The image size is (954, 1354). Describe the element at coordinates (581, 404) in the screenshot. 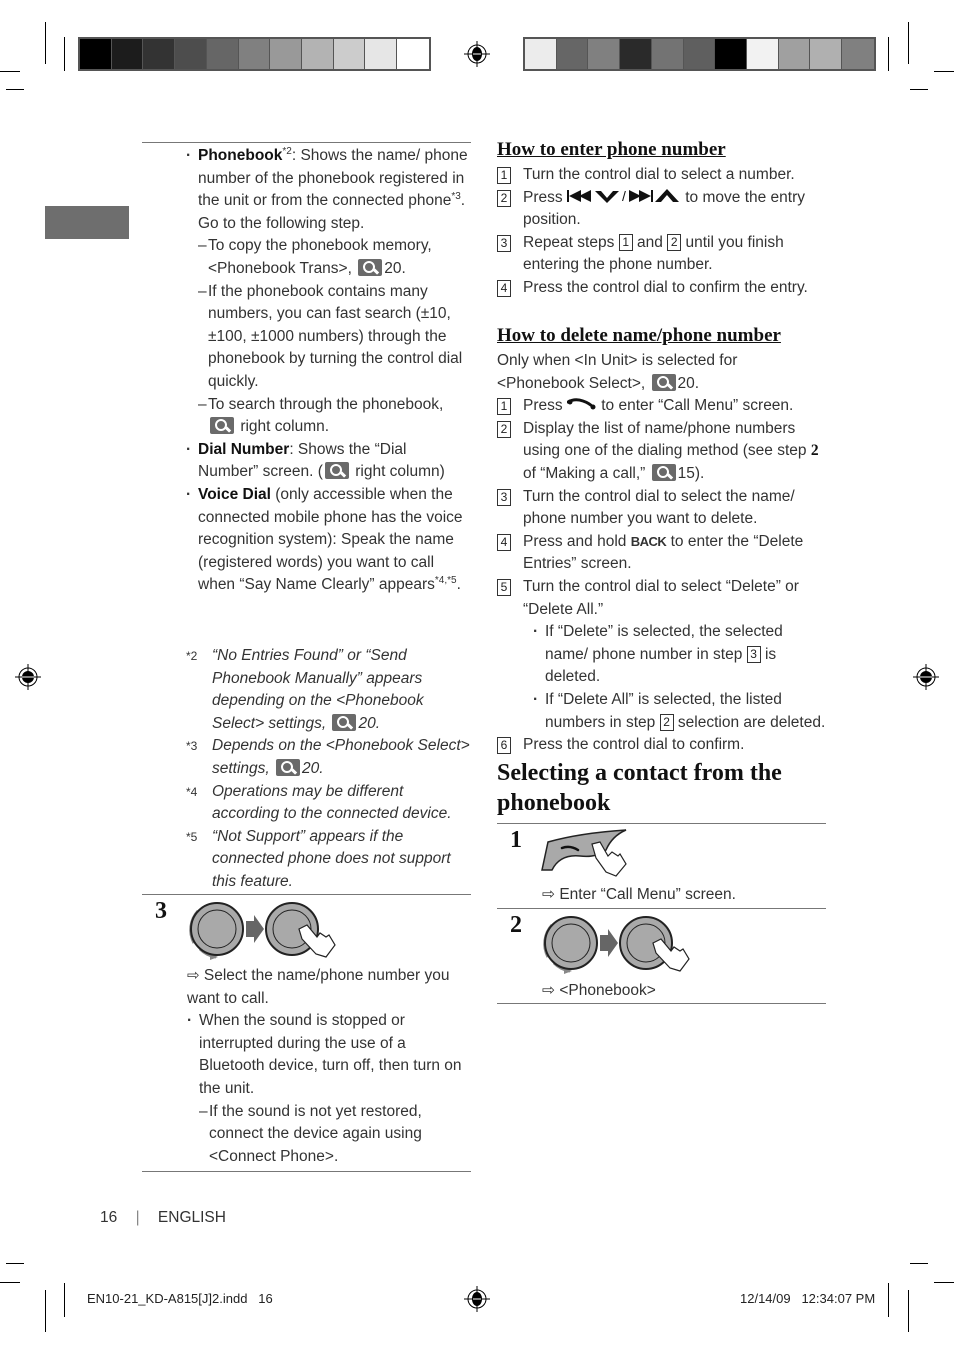

I see `phone-handset-icon` at that location.